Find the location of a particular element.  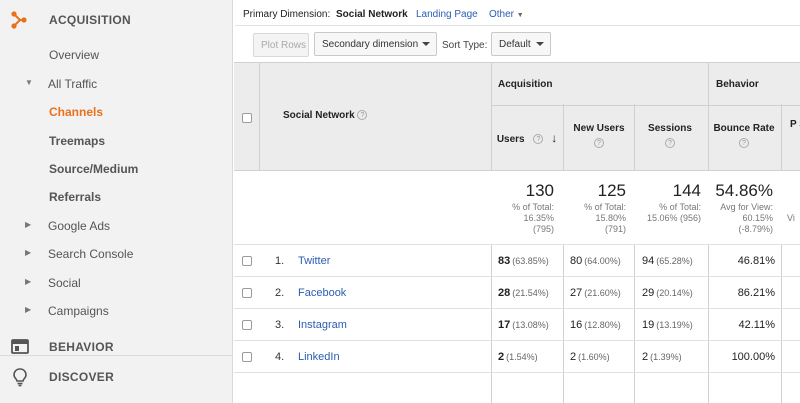

cell-new-users-pct: (12.80%) is located at coordinates (602, 325).